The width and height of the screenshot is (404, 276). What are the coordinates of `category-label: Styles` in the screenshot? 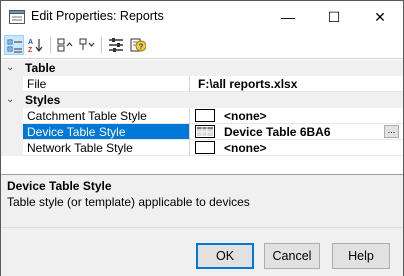 It's located at (43, 100).